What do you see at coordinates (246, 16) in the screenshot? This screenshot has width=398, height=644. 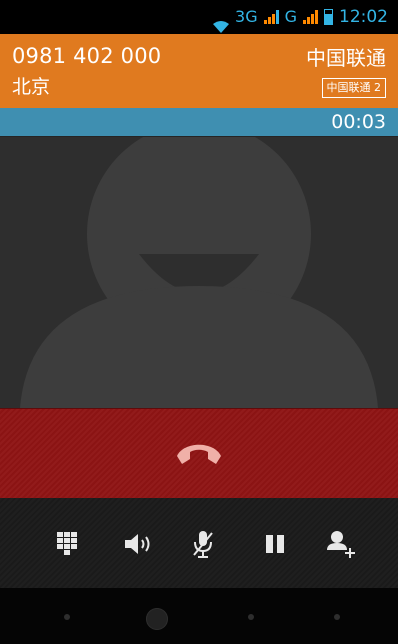 I see `network-type-3g: 3G` at bounding box center [246, 16].